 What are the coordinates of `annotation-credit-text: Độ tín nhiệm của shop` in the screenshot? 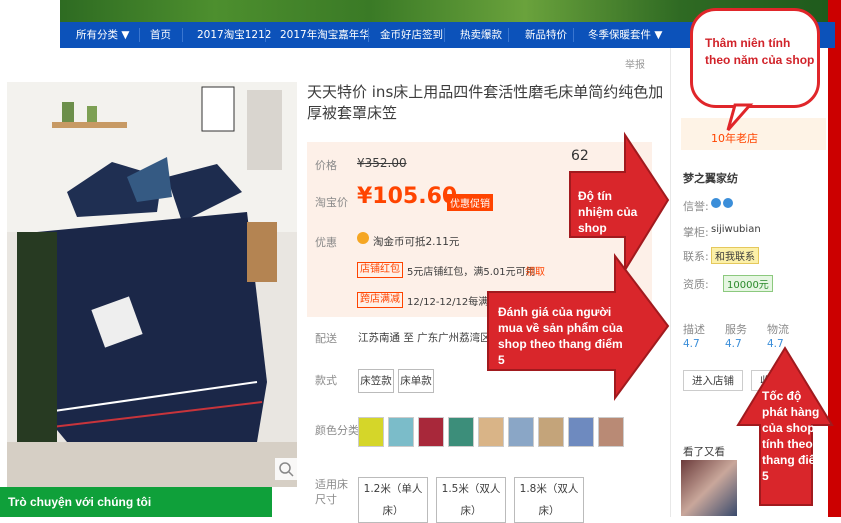 It's located at (608, 212).